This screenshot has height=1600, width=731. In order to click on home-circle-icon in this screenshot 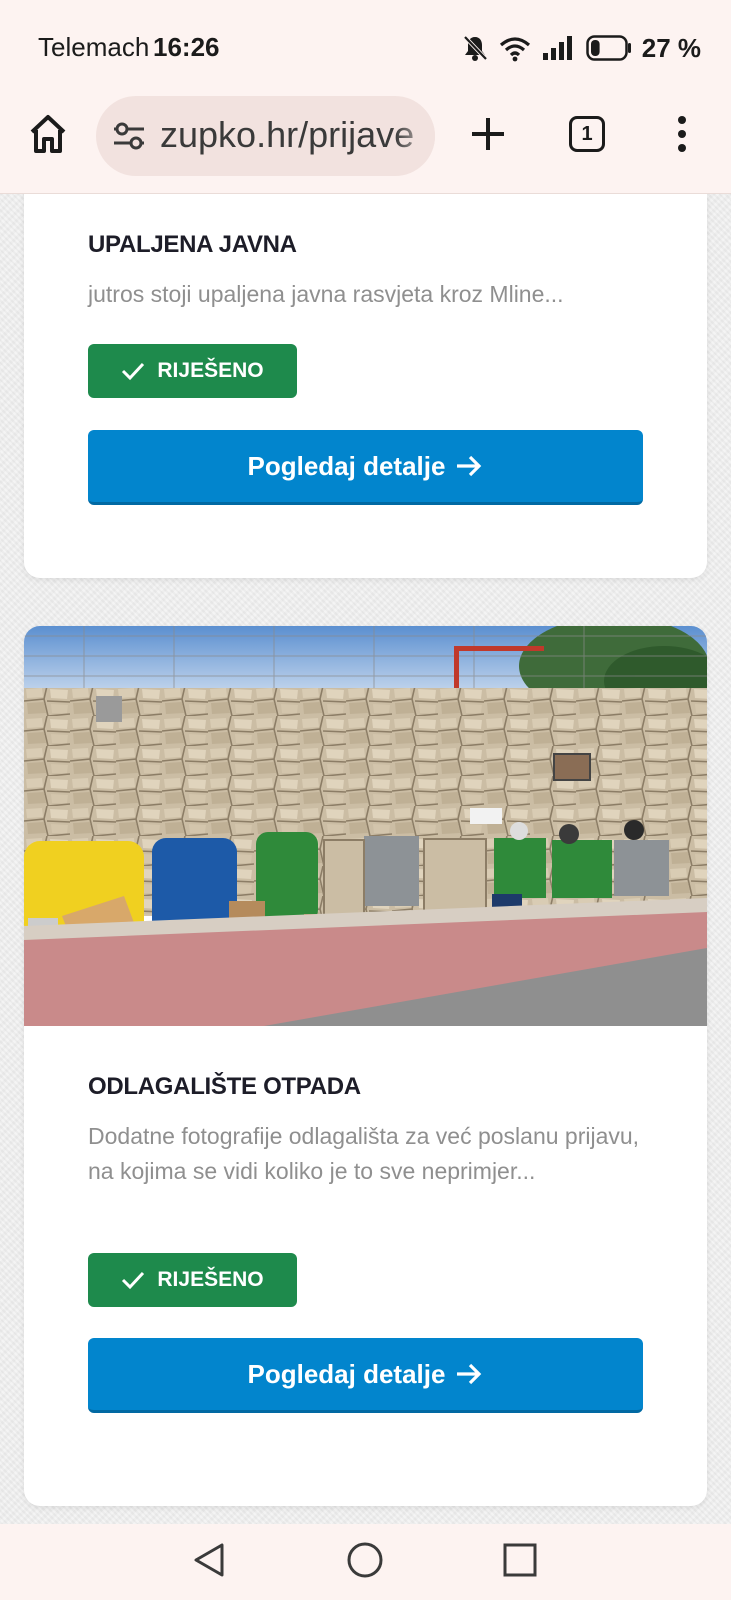, I will do `click(365, 1560)`.